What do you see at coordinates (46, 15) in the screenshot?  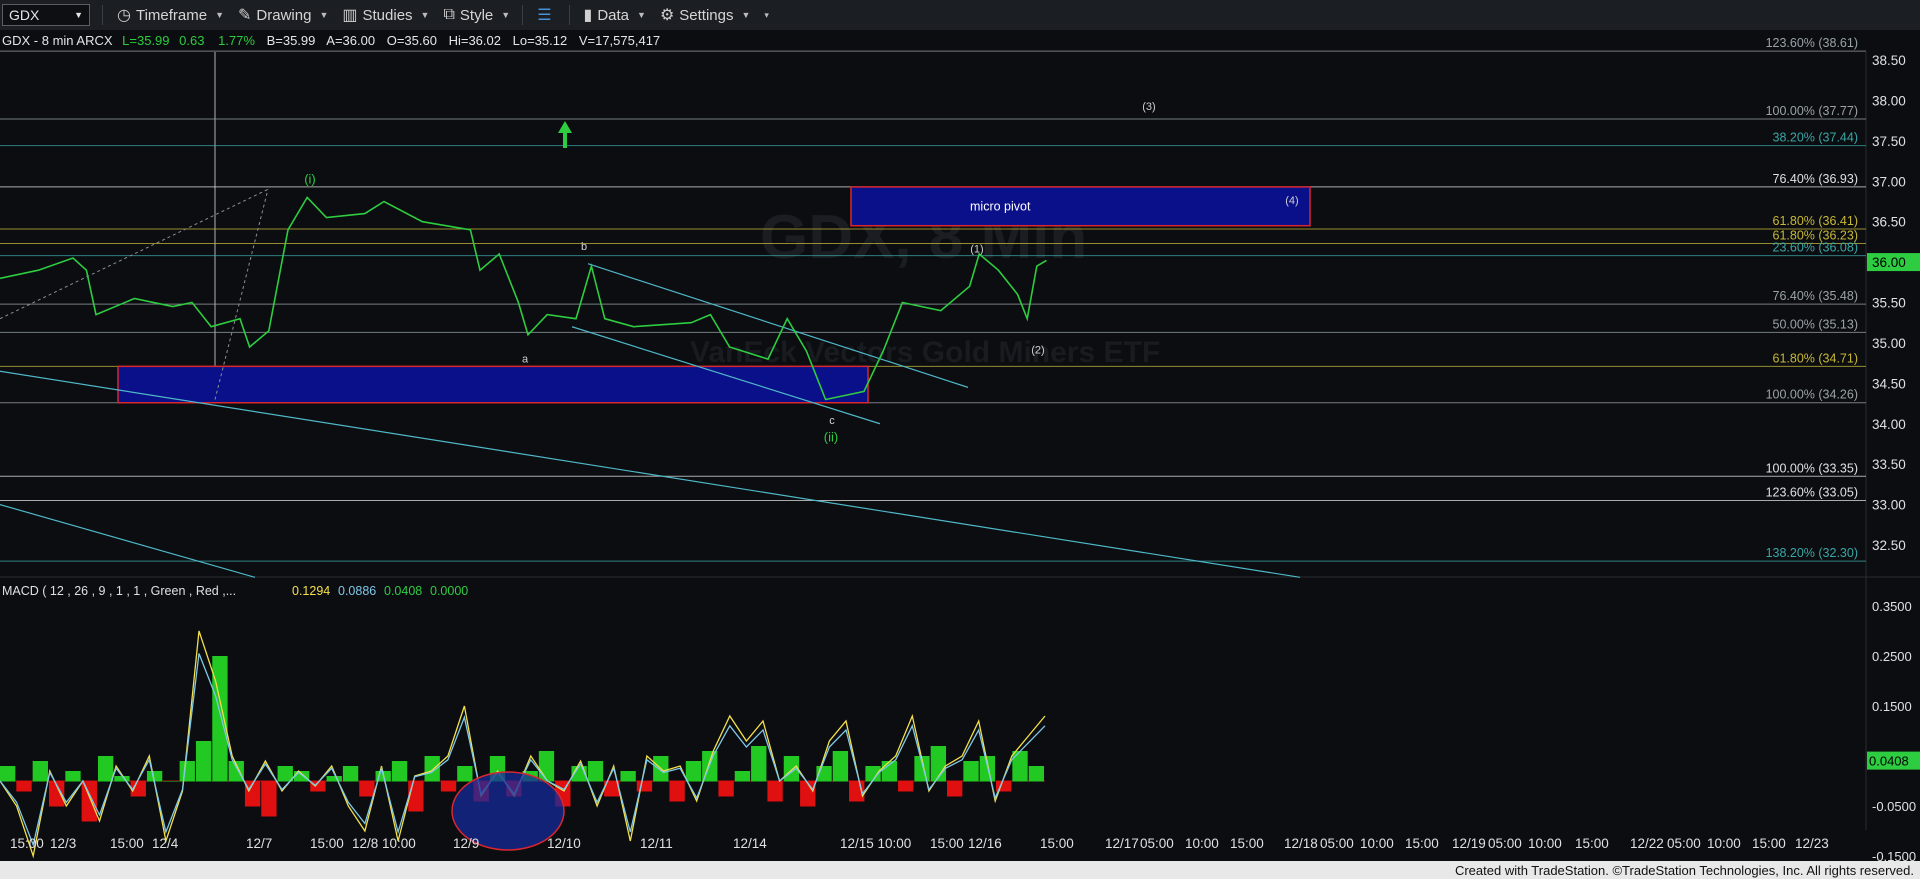 I see `symbol-input: GDX ▼` at bounding box center [46, 15].